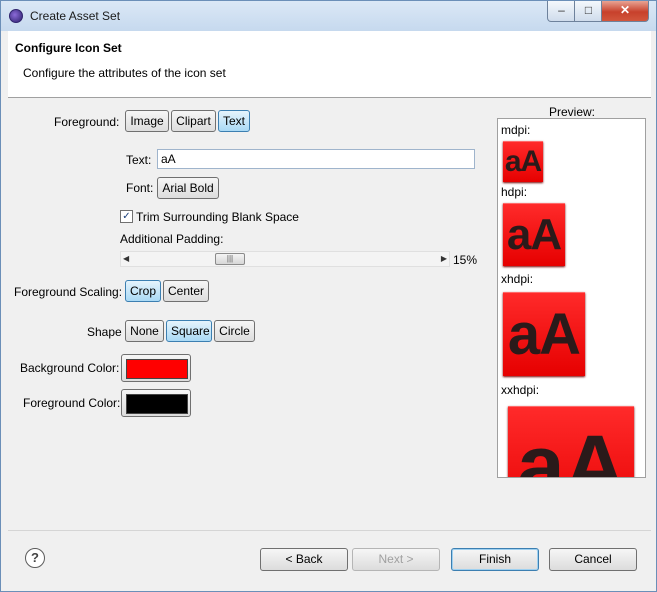 This screenshot has height=592, width=657. I want to click on preview-icon-xhdpi: aA, so click(544, 334).